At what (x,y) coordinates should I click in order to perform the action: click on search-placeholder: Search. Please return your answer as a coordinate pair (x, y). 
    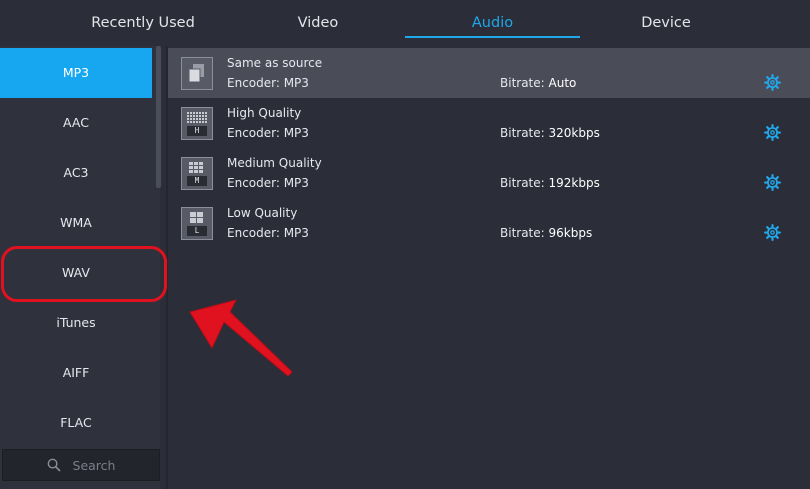
    Looking at the image, I should click on (94, 465).